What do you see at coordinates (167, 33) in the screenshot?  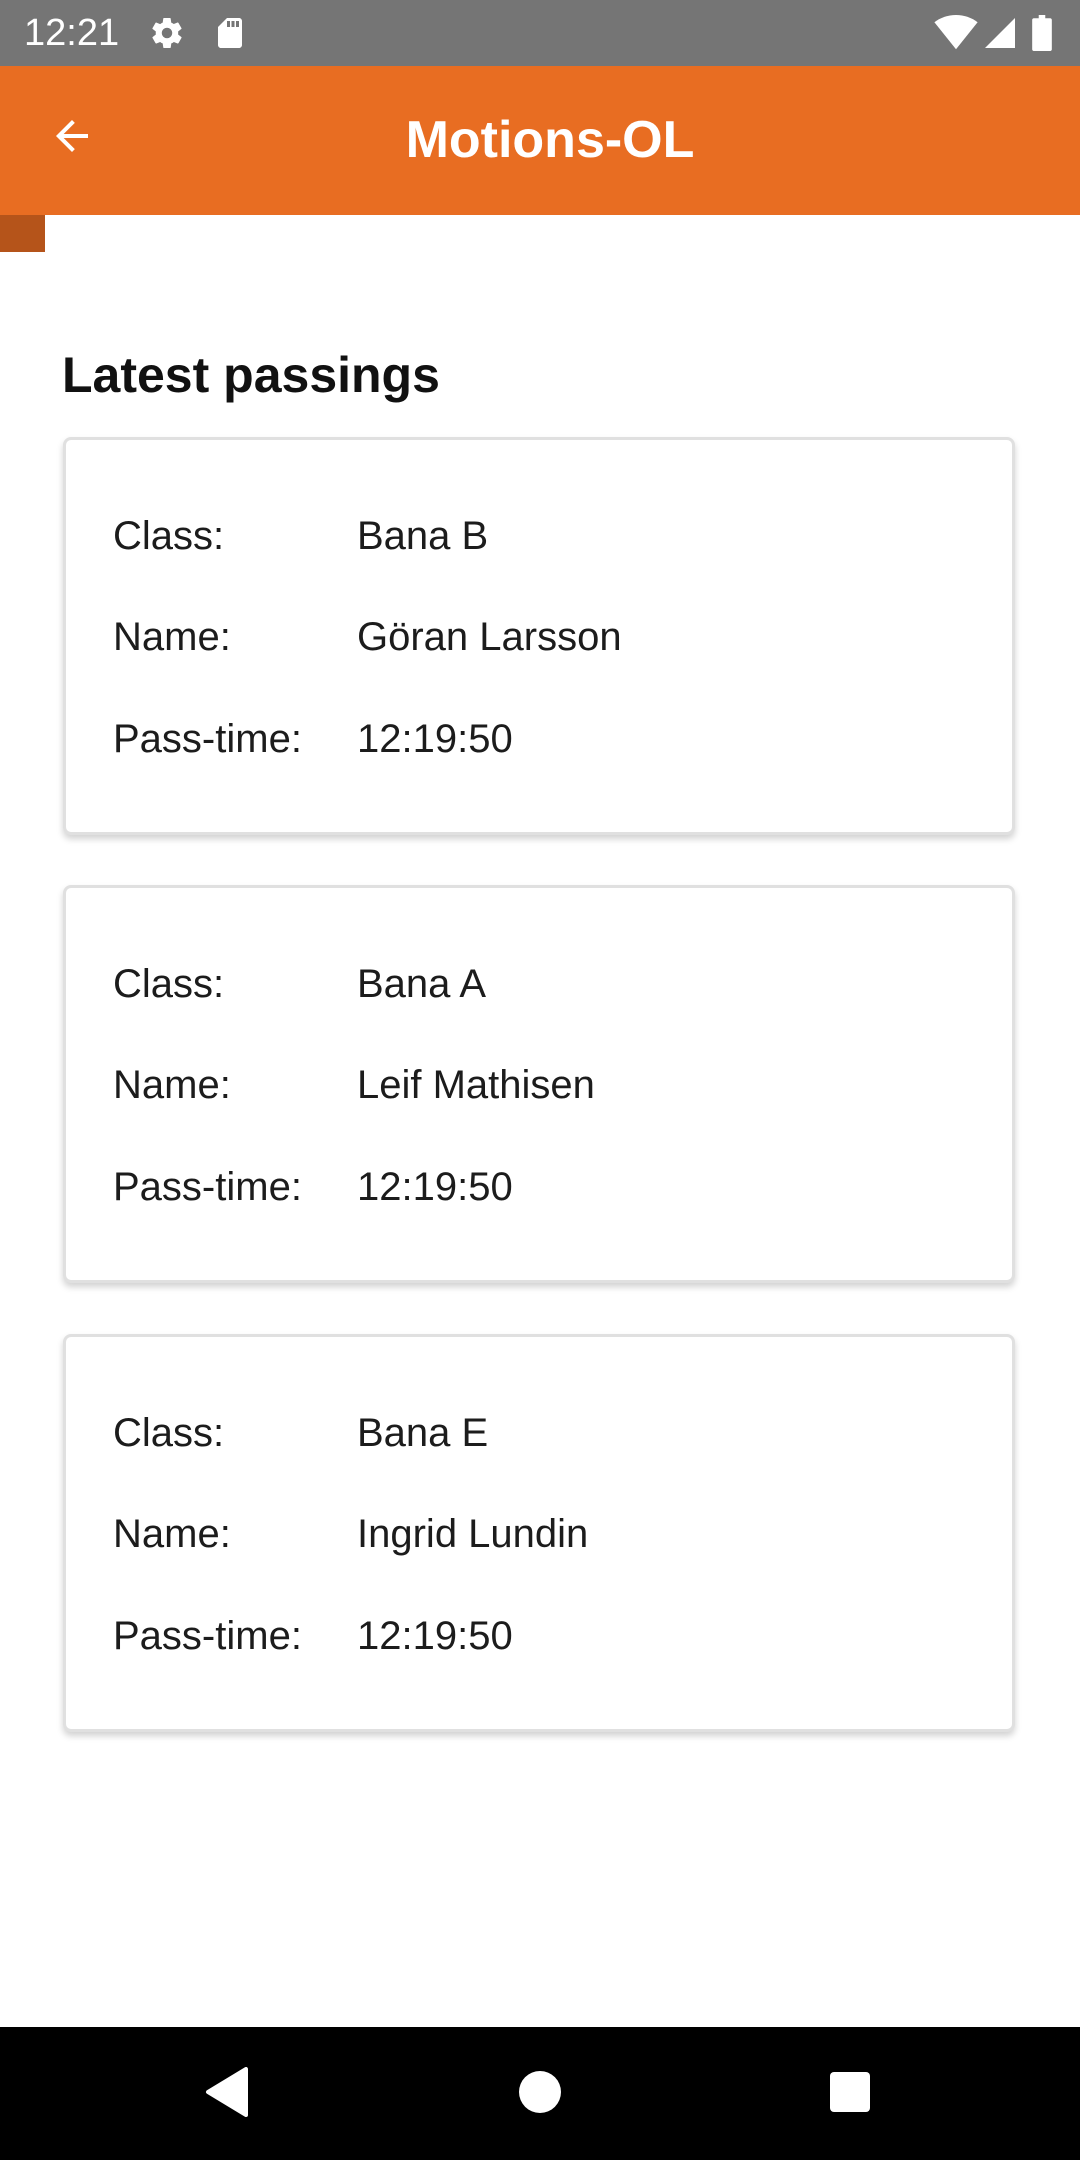 I see `settings-icon` at bounding box center [167, 33].